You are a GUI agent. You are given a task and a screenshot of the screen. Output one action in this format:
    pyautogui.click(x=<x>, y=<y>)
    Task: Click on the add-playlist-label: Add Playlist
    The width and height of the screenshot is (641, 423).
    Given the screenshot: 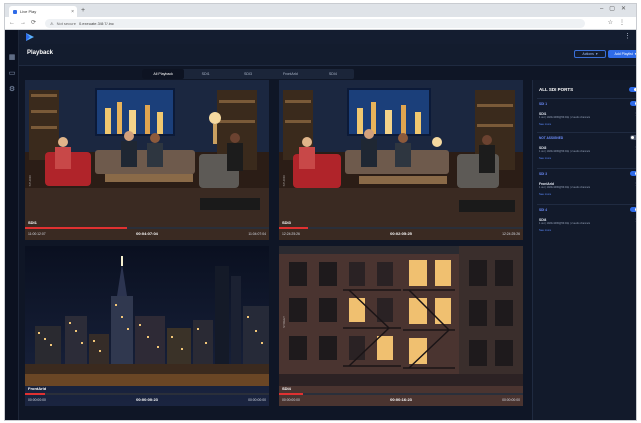 What is the action you would take?
    pyautogui.click(x=623, y=54)
    